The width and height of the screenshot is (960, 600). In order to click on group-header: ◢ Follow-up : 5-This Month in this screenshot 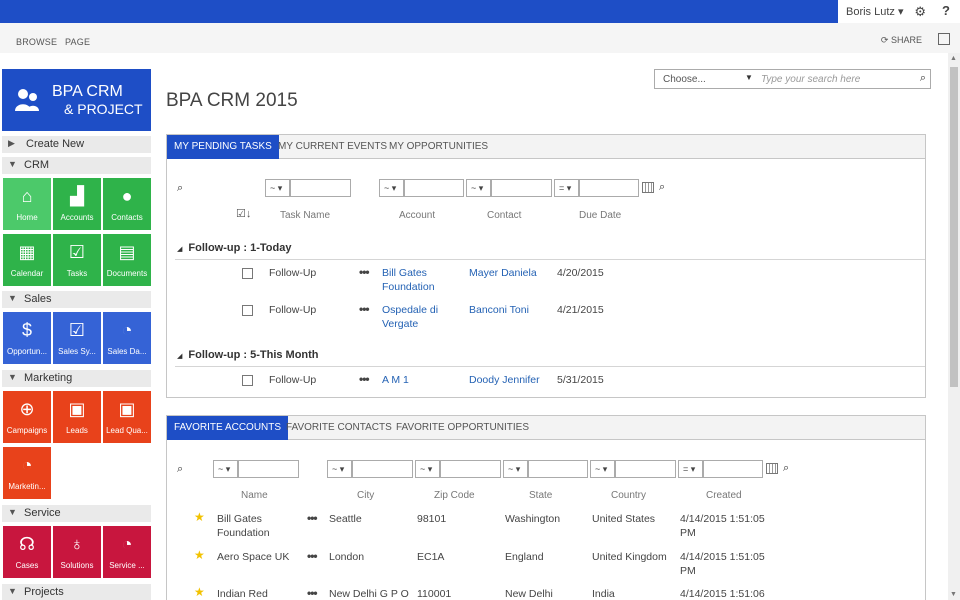, I will do `click(248, 355)`.